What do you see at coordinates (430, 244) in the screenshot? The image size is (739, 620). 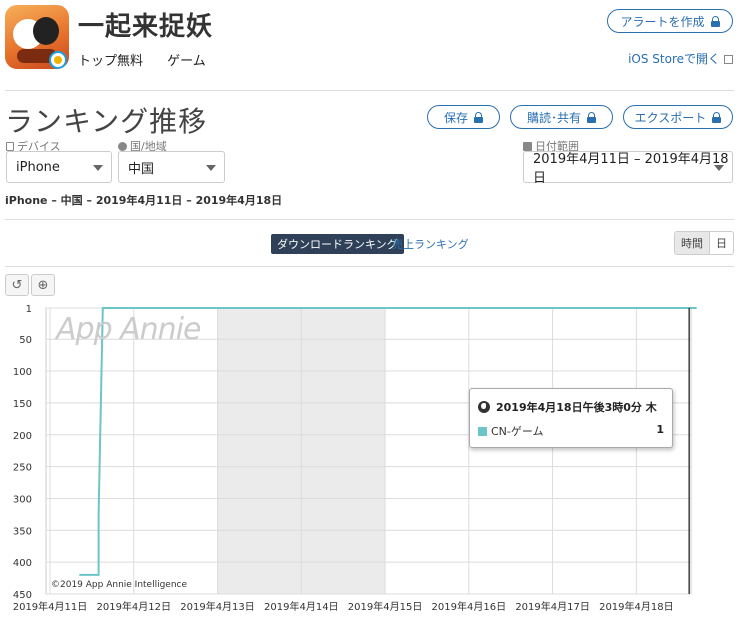 I see `sales-ranking-toggle: 売上ランキング` at bounding box center [430, 244].